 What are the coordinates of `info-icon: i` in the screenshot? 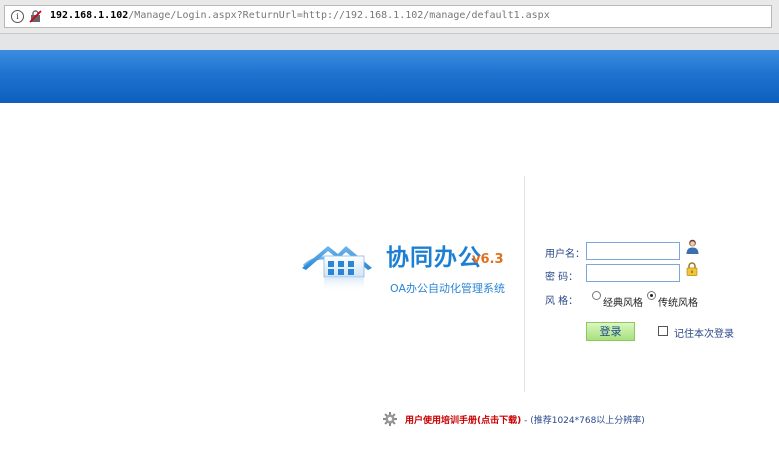 It's located at (17, 16).